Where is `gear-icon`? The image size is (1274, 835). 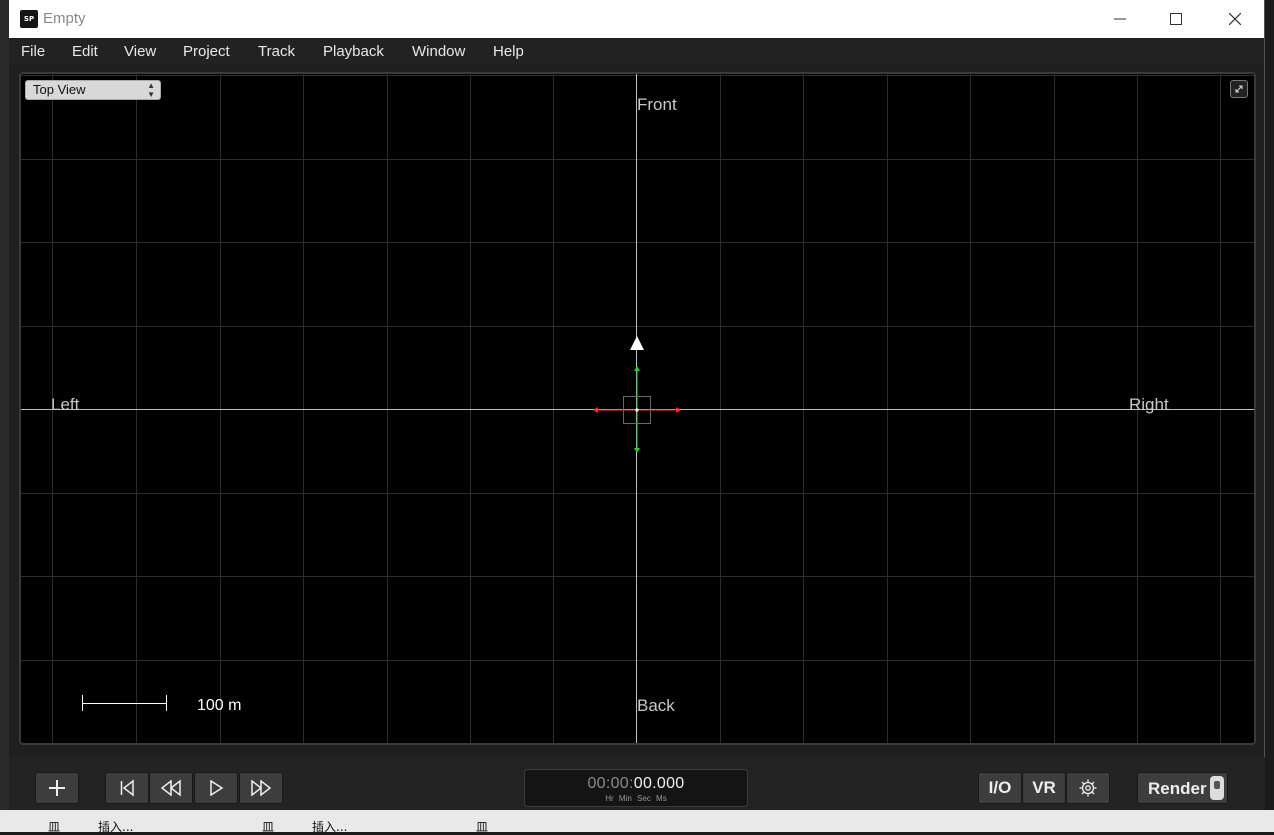
gear-icon is located at coordinates (1088, 788).